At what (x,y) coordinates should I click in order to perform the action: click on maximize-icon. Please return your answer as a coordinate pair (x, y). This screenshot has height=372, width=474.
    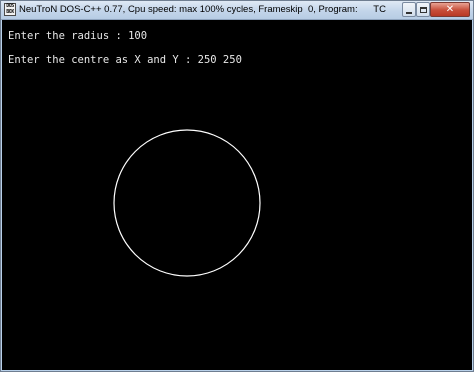
    Looking at the image, I should click on (423, 9).